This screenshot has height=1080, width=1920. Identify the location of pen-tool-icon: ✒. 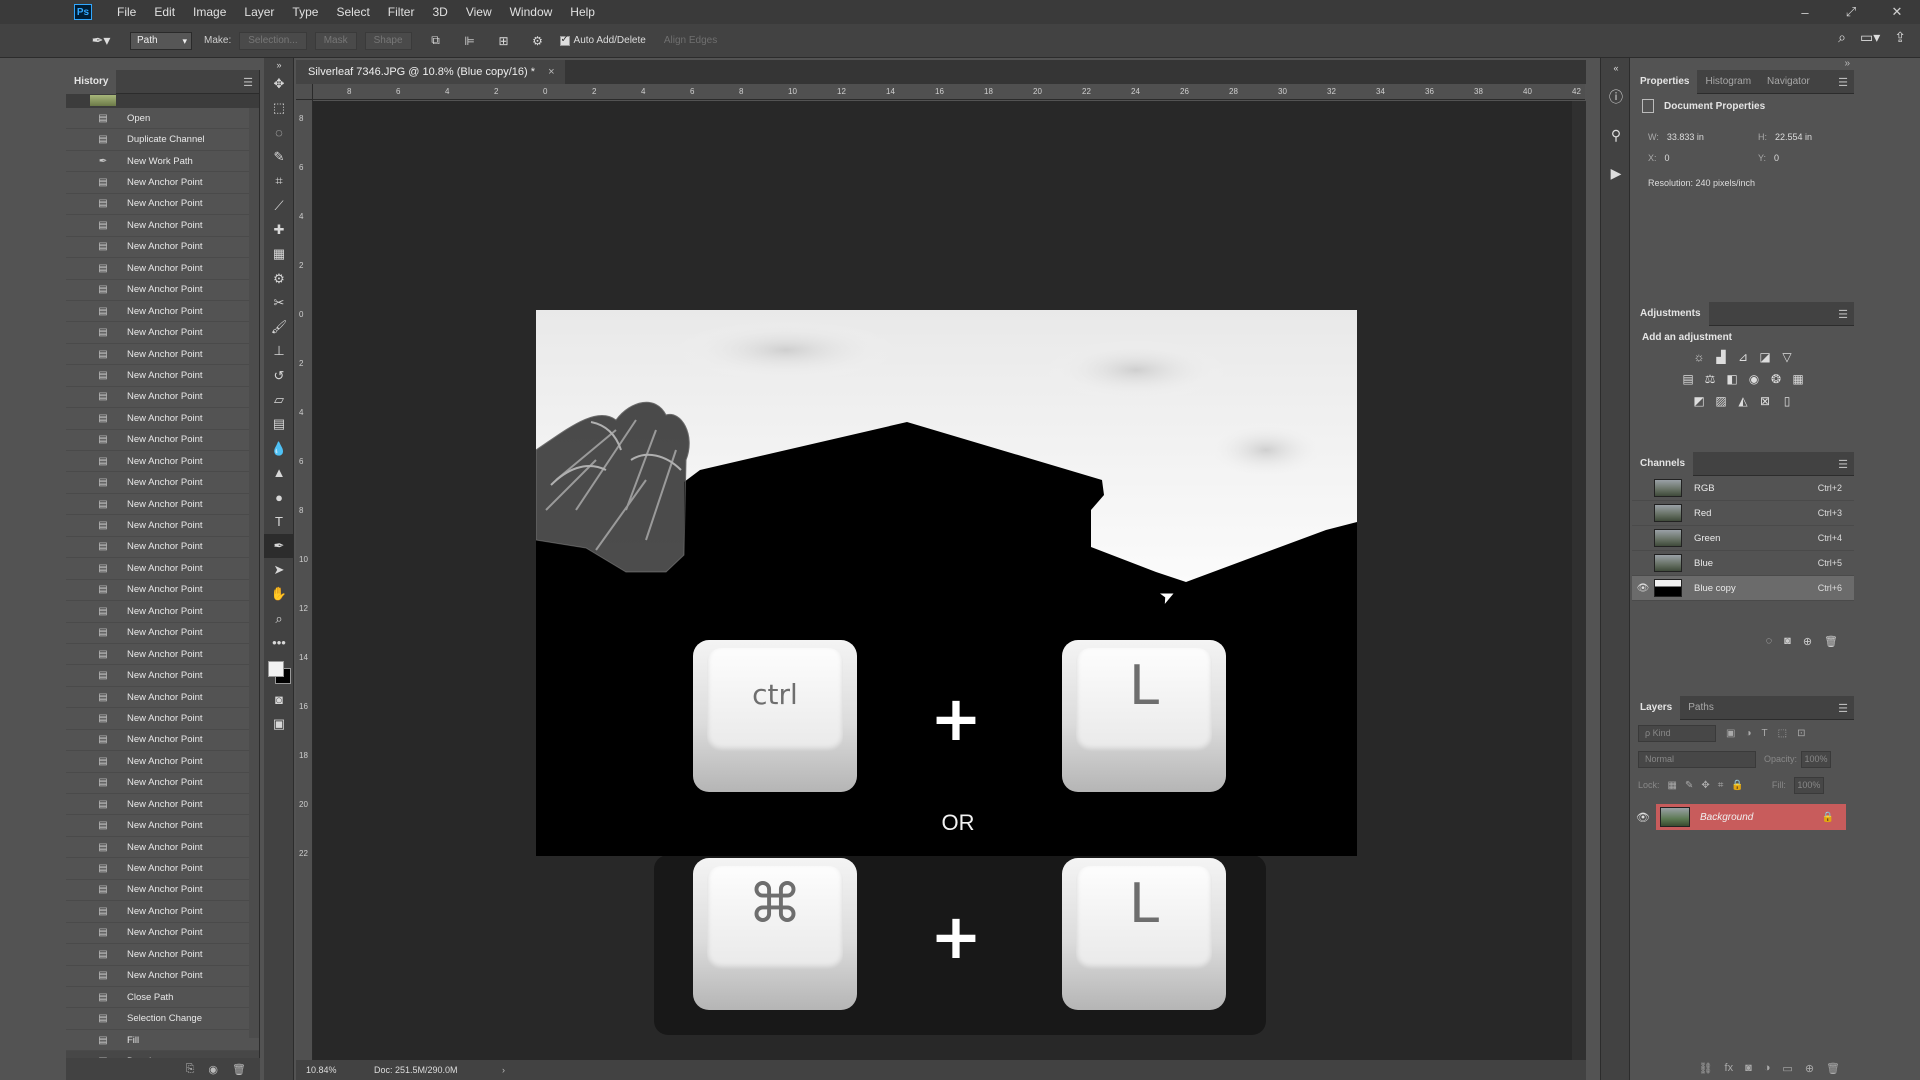
(279, 545).